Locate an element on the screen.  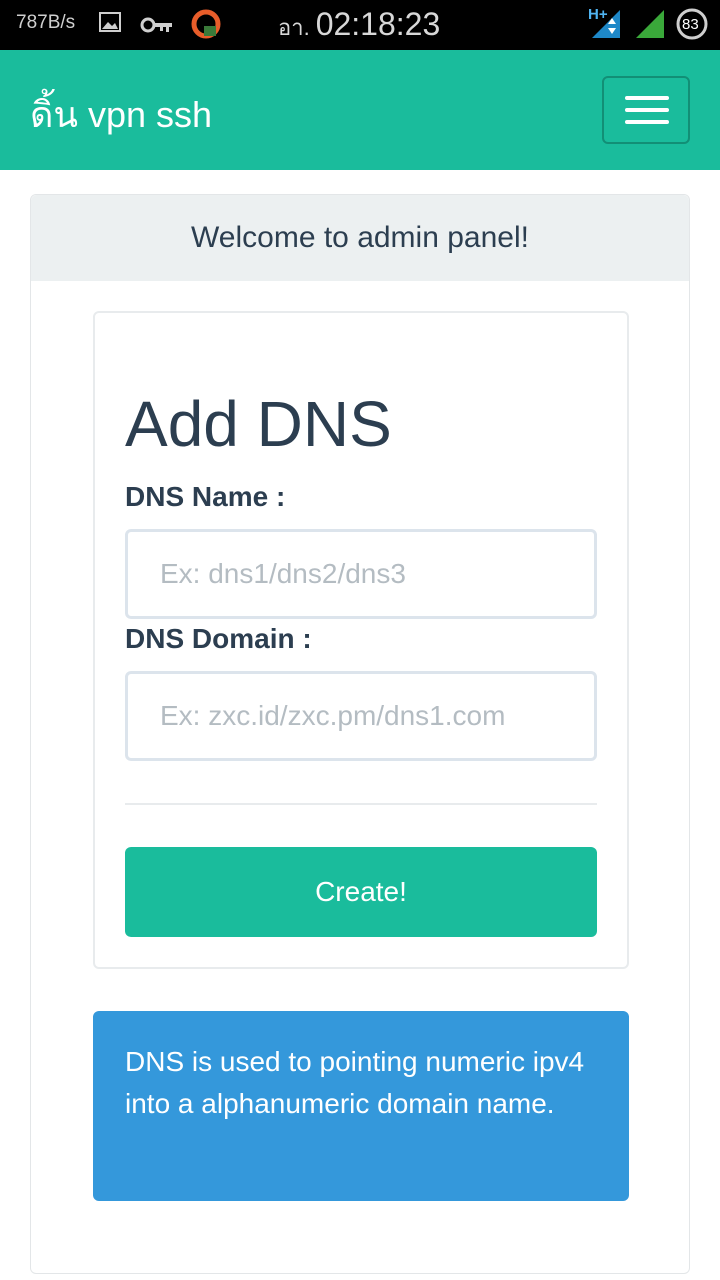
status-bar: 787B/s อา. 02:18:23 H+ 83 is located at coordinates (360, 25).